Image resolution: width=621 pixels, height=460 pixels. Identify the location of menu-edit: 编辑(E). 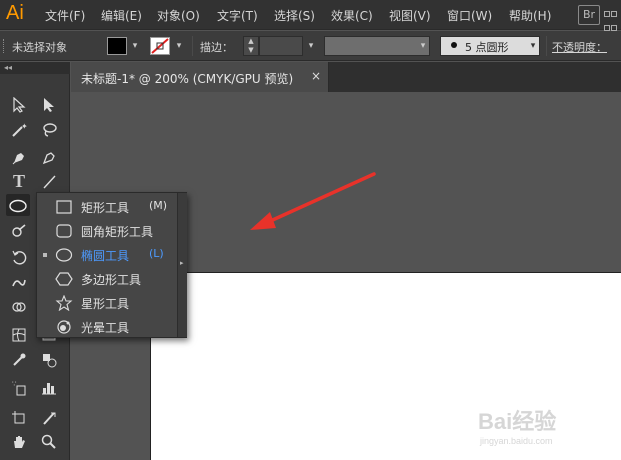
(121, 15).